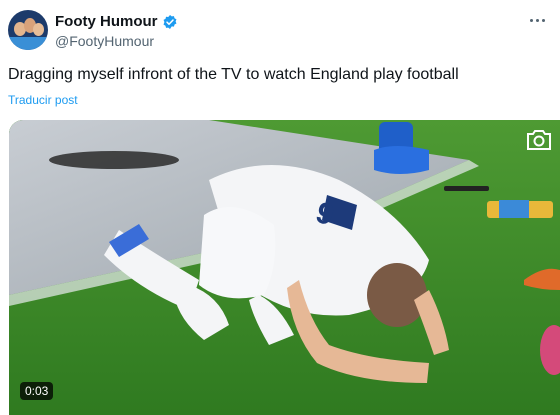 The height and width of the screenshot is (415, 560). I want to click on avatar-shirts, so click(28, 43).